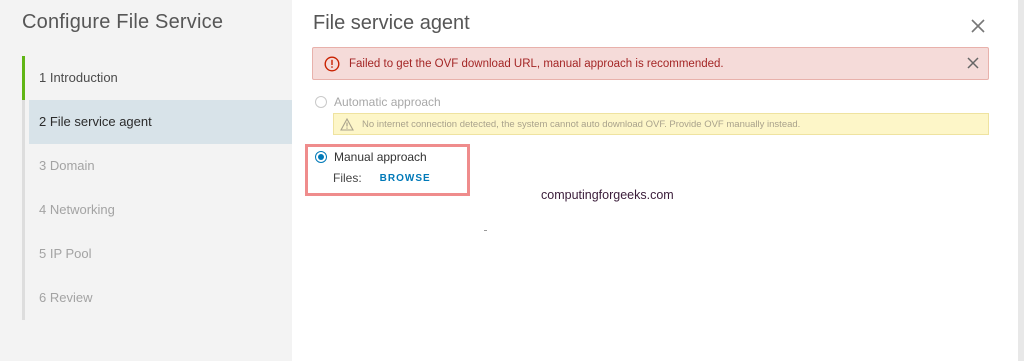 This screenshot has width=1024, height=361. I want to click on page-title: File service agent, so click(391, 23).